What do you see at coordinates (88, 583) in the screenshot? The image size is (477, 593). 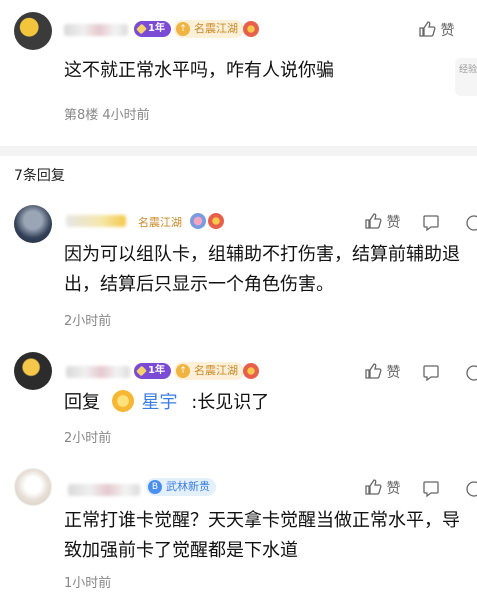 I see `reply-time: 1小时前` at bounding box center [88, 583].